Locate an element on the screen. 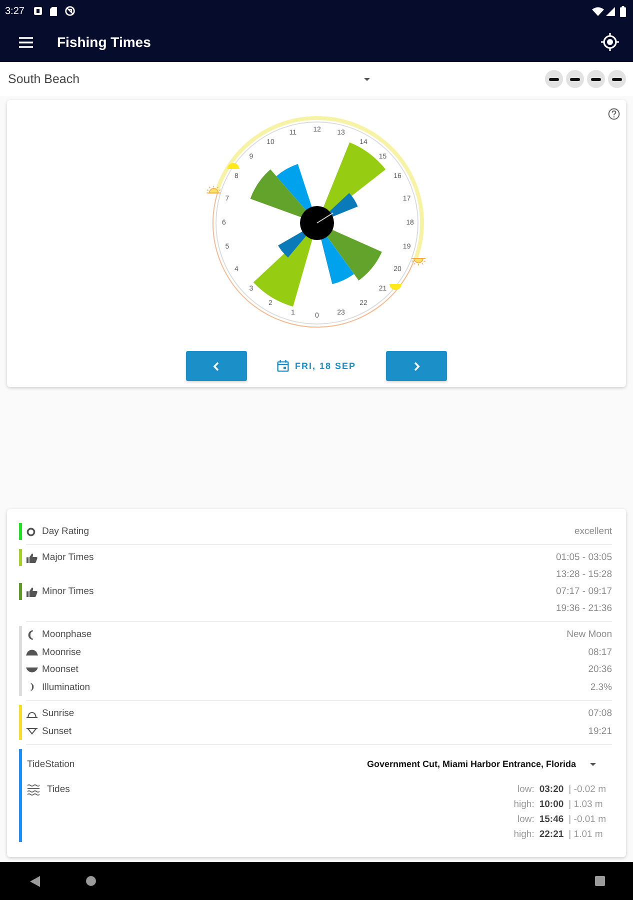 The width and height of the screenshot is (633, 900). calendar-icon is located at coordinates (282, 366).